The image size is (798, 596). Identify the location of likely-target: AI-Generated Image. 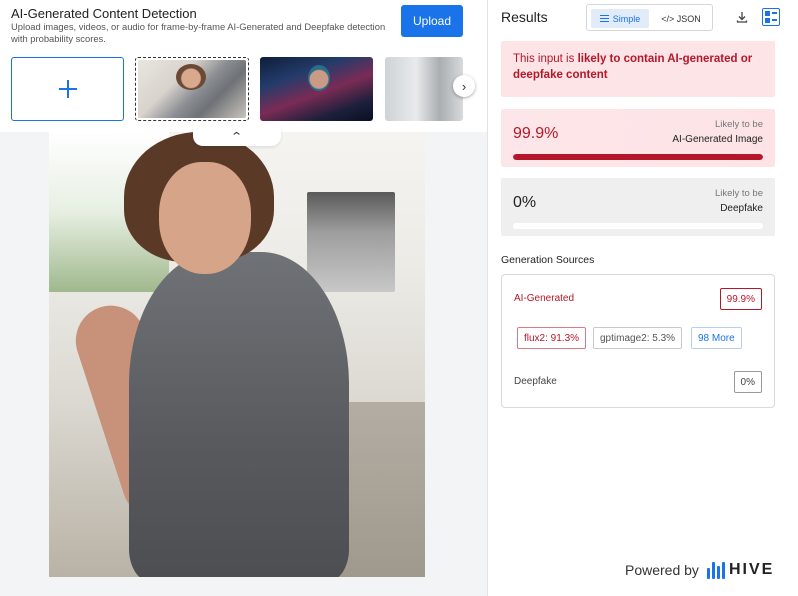
(717, 139).